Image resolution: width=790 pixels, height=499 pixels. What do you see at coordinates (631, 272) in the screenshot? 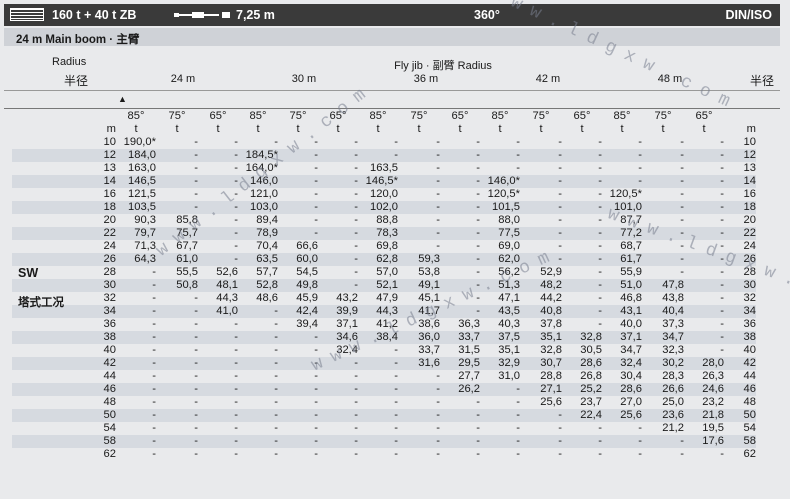
I see `load-cell: 55,9` at bounding box center [631, 272].